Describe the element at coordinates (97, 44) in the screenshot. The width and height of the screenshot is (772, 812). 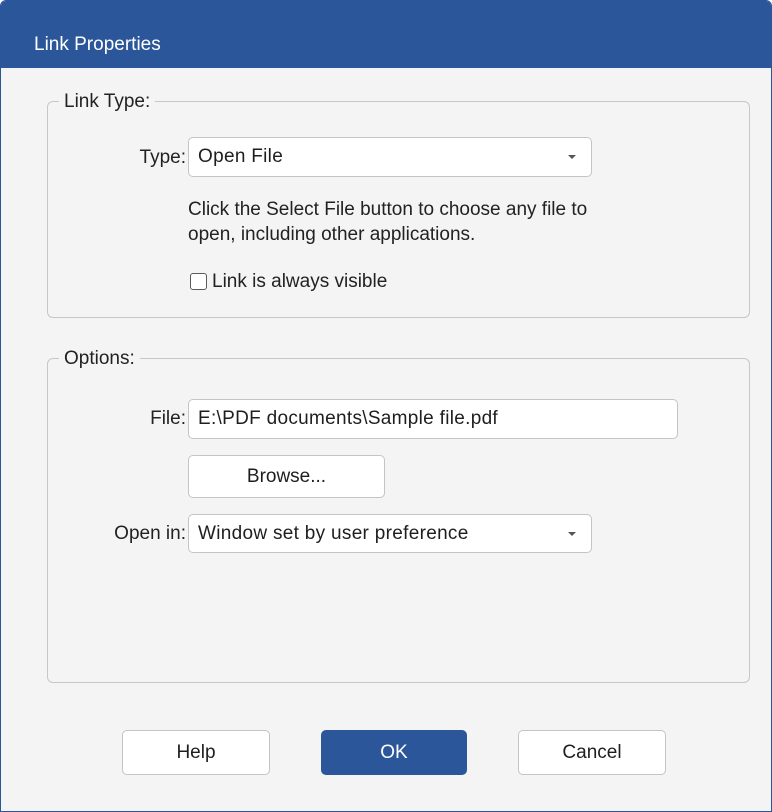
I see `dialog-title: Link Properties` at that location.